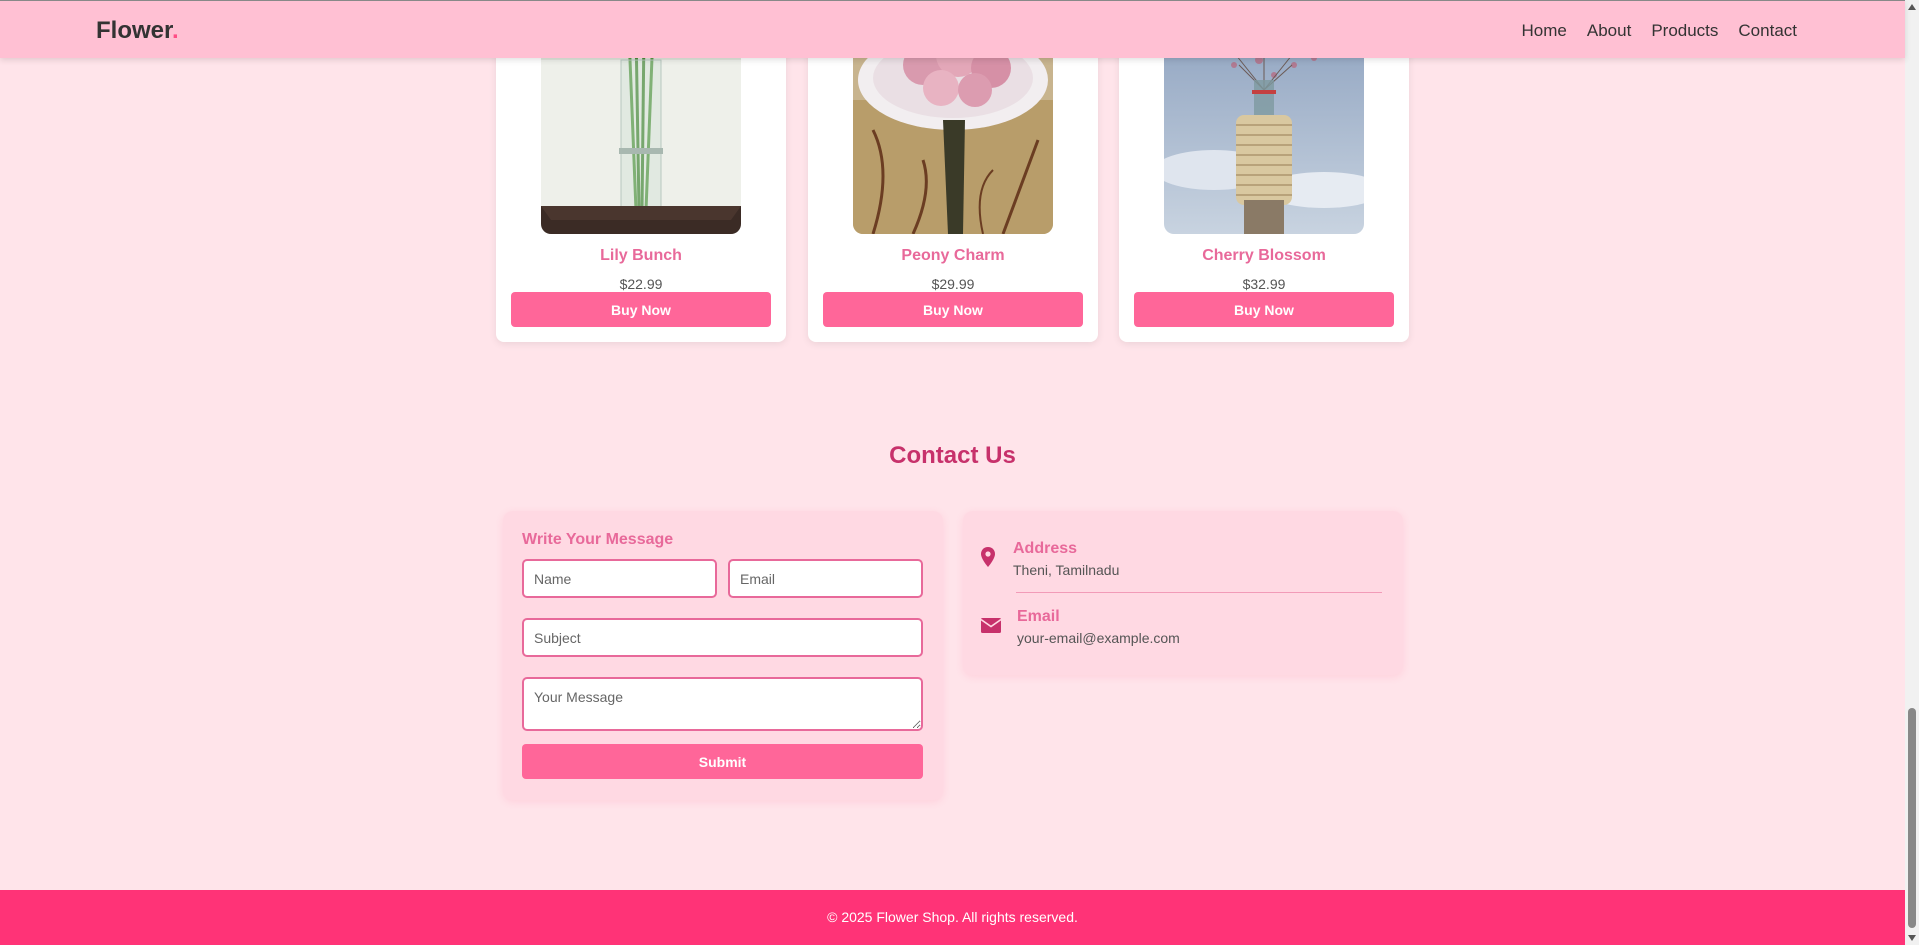  What do you see at coordinates (1098, 638) in the screenshot?
I see `email-value: your-email@example.com` at bounding box center [1098, 638].